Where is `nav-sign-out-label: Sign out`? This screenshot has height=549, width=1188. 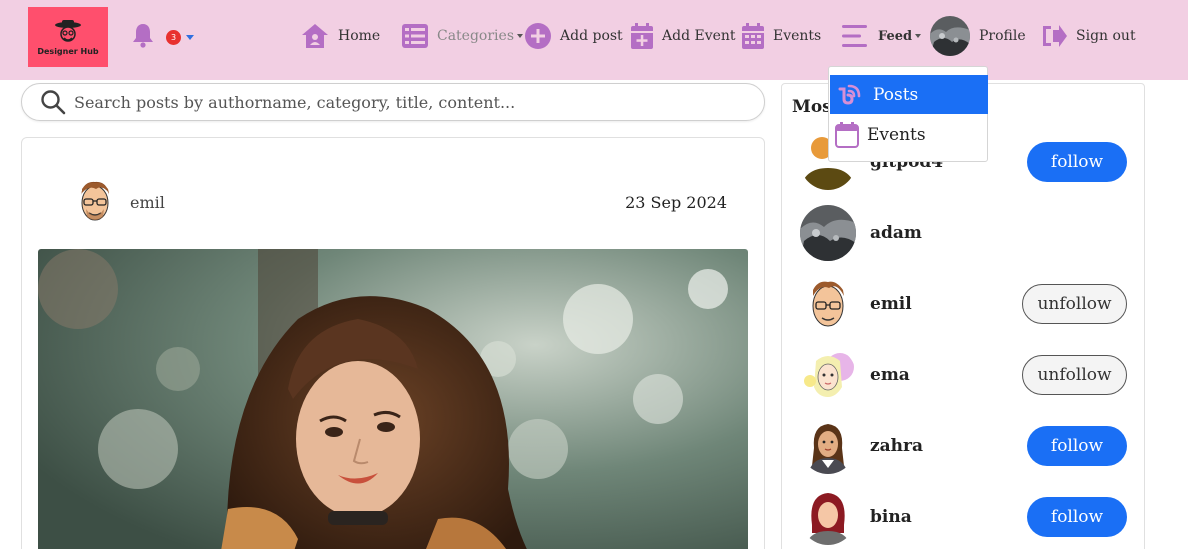
nav-sign-out-label: Sign out is located at coordinates (1106, 36).